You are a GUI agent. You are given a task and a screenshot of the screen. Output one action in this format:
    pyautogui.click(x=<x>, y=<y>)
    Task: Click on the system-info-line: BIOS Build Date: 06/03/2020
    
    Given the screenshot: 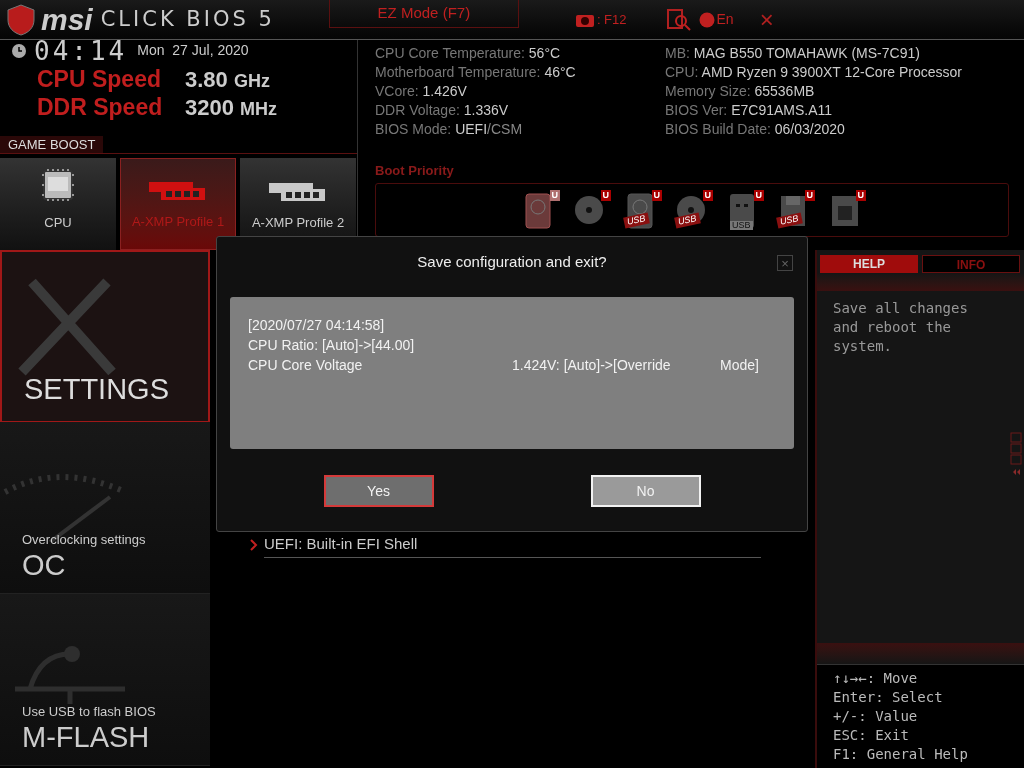 What is the action you would take?
    pyautogui.click(x=755, y=129)
    